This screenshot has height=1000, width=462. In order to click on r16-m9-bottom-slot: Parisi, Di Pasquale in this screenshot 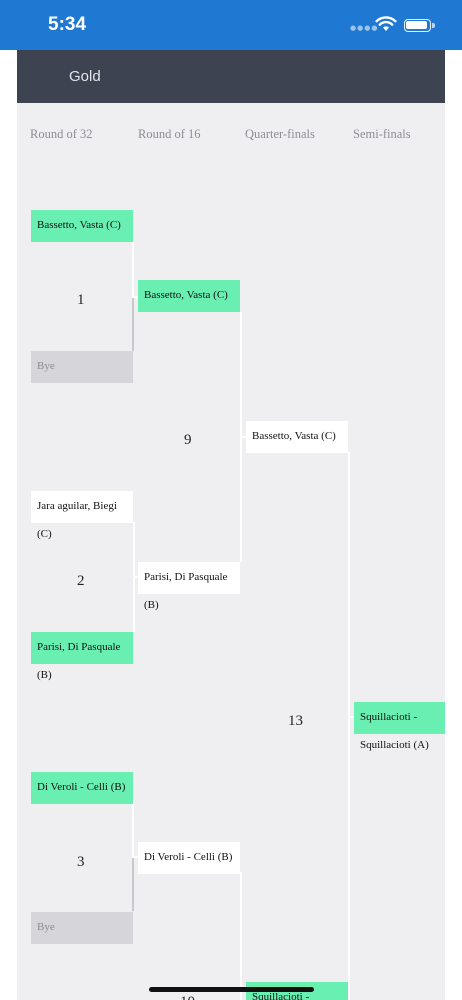, I will do `click(189, 578)`.